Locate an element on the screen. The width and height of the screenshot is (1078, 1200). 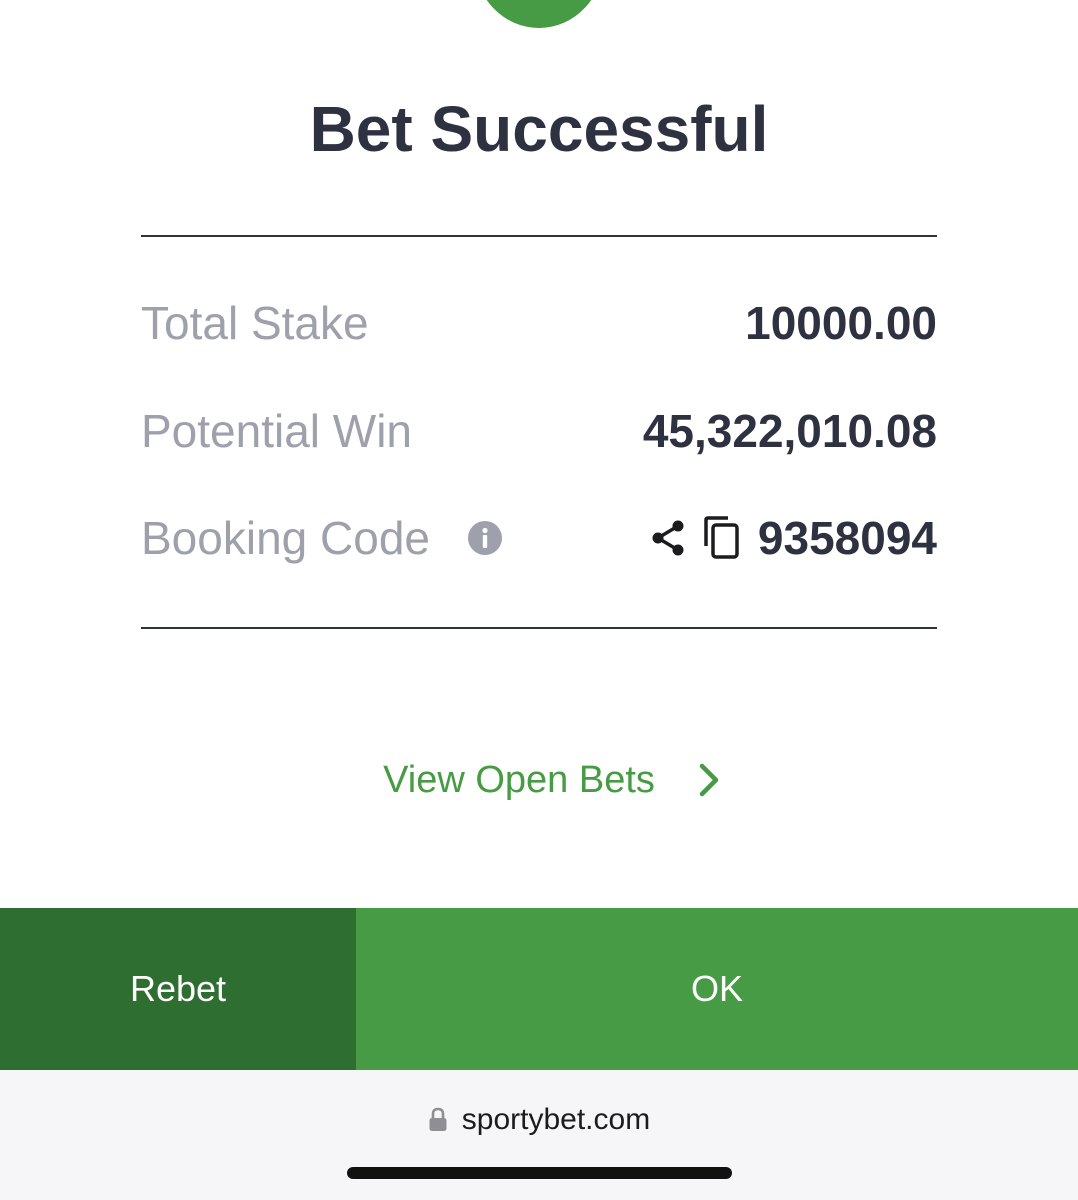
lock-icon is located at coordinates (438, 1119).